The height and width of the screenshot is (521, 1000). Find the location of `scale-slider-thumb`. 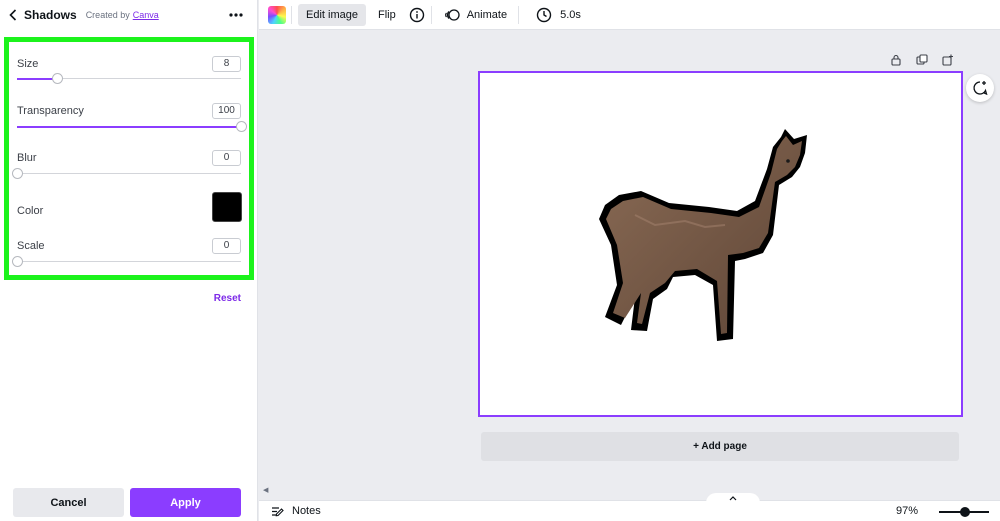

scale-slider-thumb is located at coordinates (17, 261).